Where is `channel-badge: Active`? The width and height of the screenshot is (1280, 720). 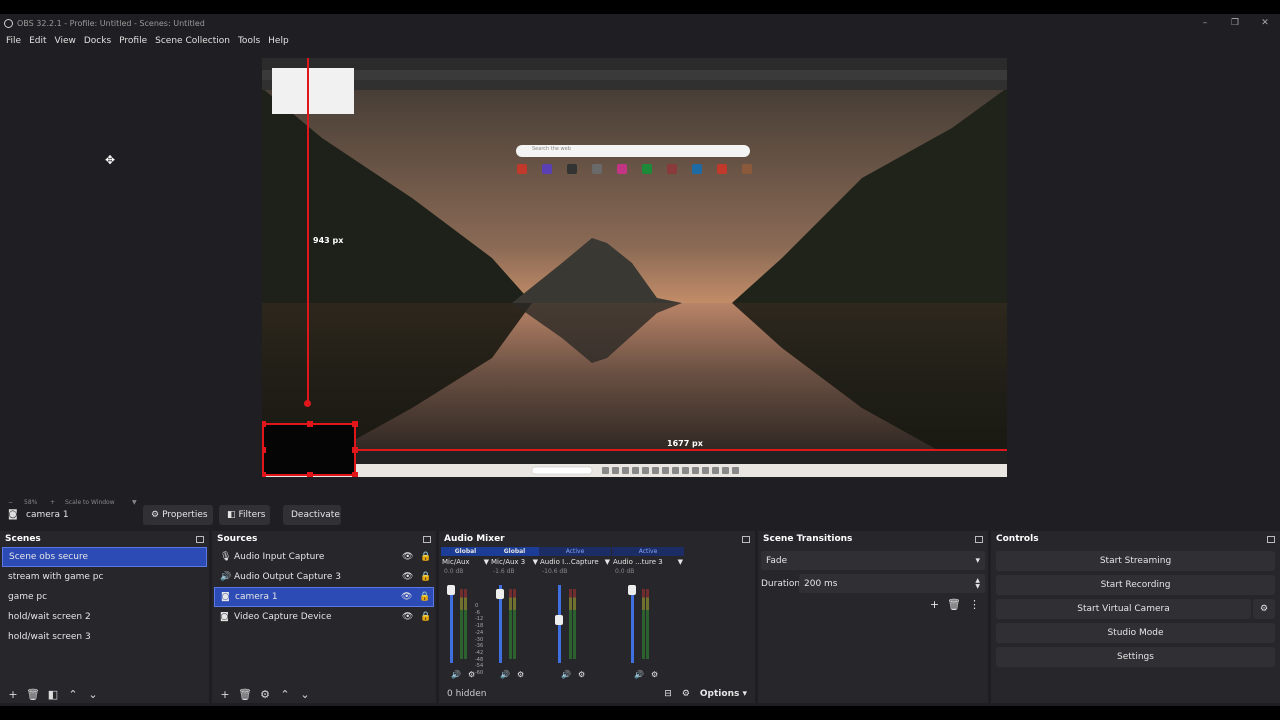
channel-badge: Active is located at coordinates (575, 551).